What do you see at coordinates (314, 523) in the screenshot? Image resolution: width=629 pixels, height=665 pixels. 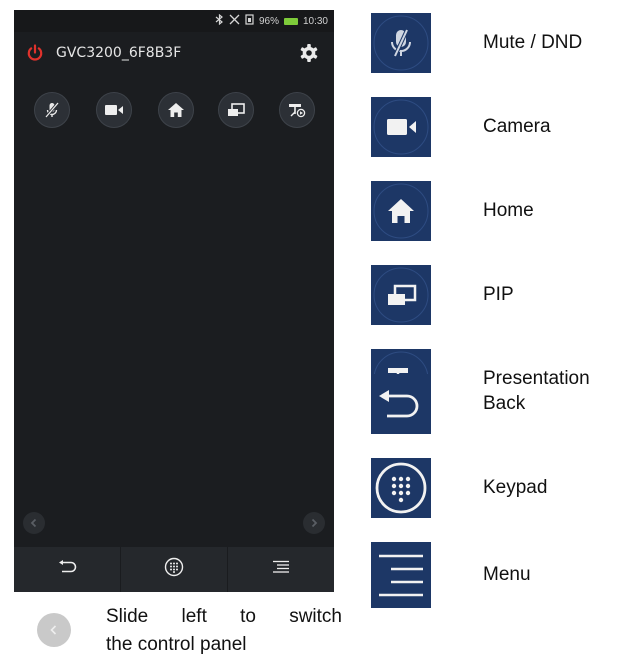 I see `chevron-right-icon` at bounding box center [314, 523].